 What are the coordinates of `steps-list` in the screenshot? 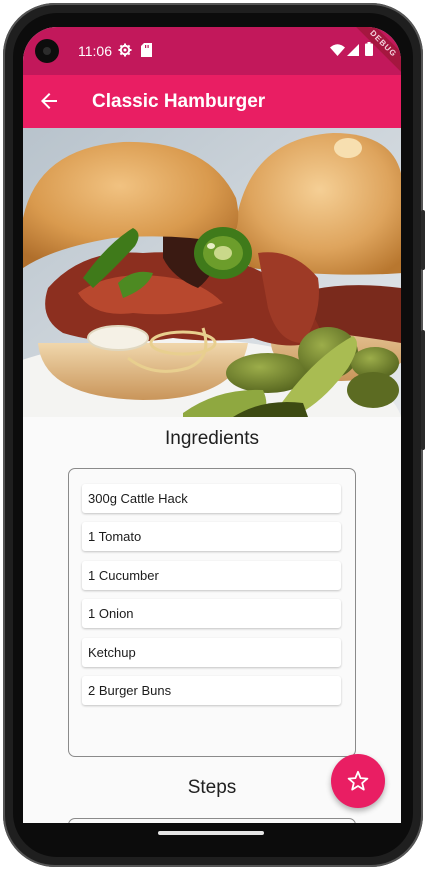 It's located at (212, 820).